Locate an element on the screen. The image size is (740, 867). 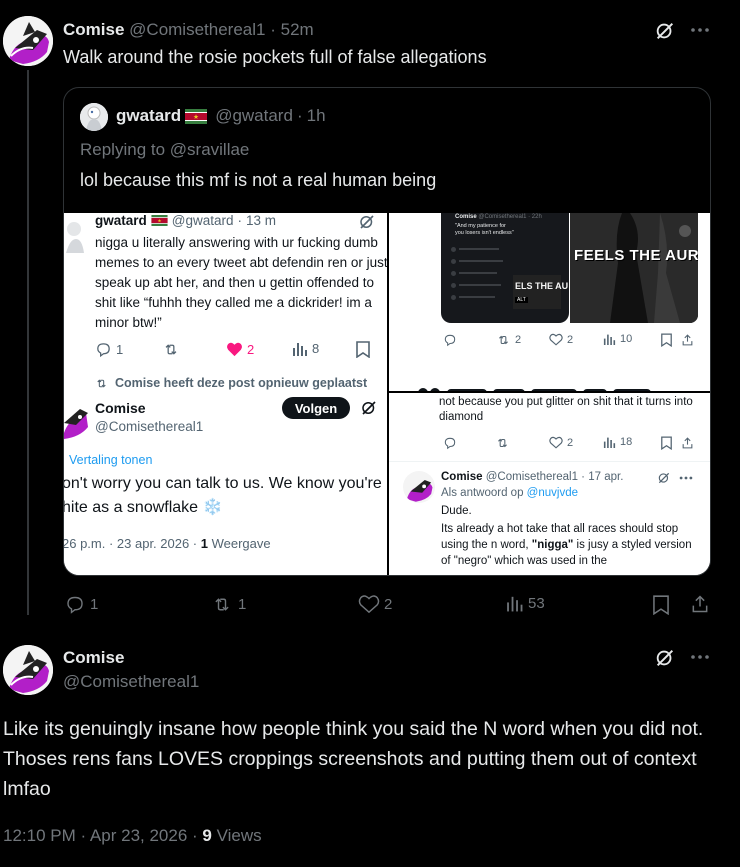
gwatard-avatar is located at coordinates (94, 117).